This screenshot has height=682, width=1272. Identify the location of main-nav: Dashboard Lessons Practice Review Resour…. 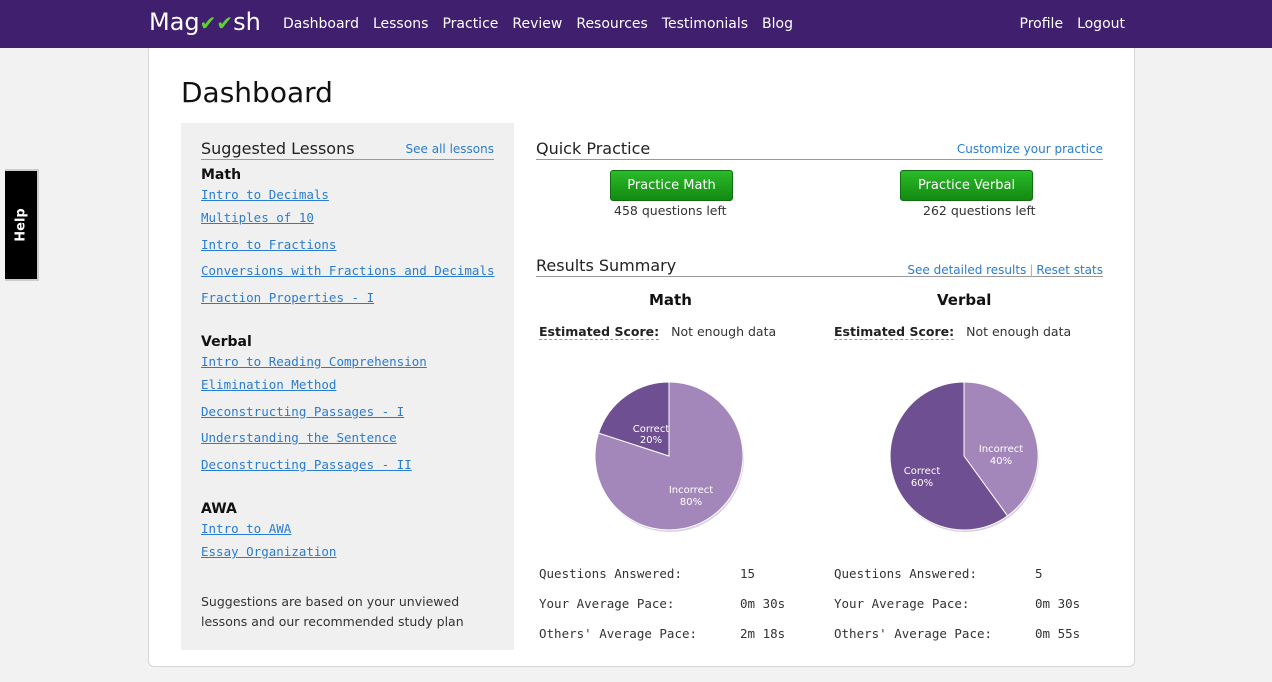
(538, 24).